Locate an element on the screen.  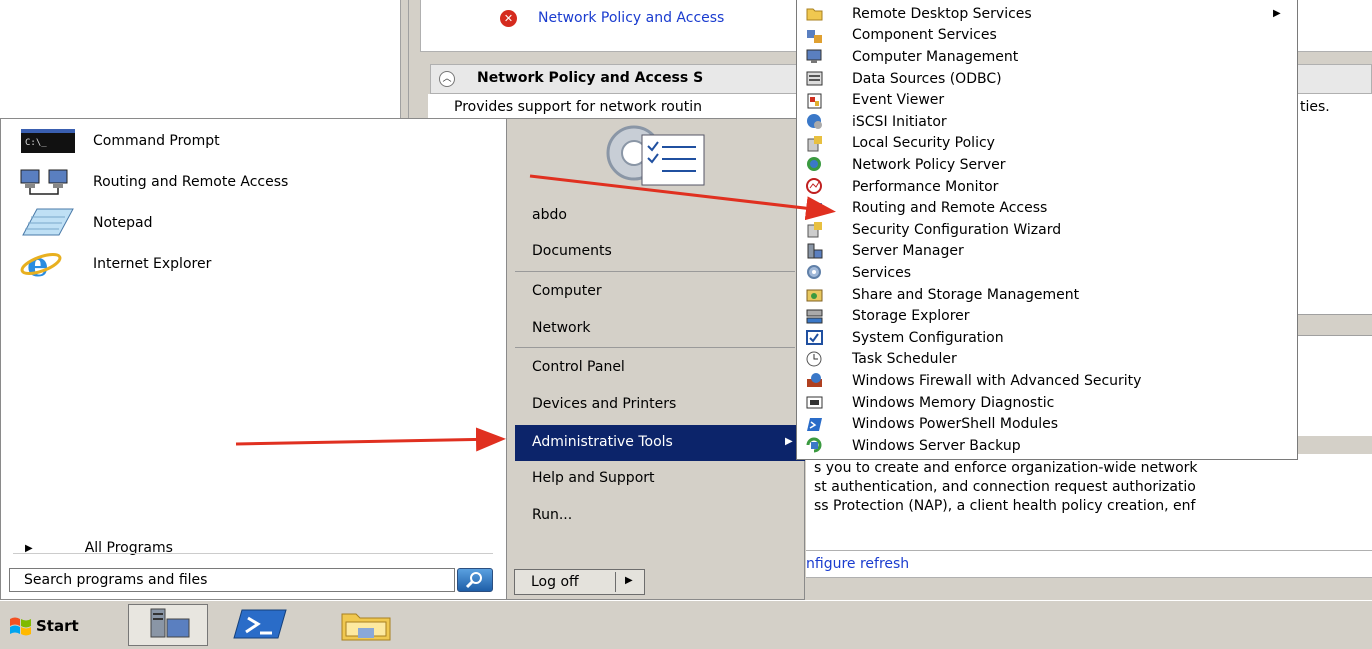
explorer-folder-icon is located at coordinates (366, 627).